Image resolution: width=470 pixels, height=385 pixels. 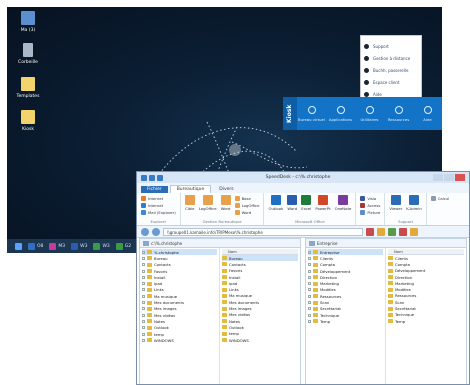 What do you see at coordinates (303, 177) in the screenshot?
I see `window-titlebar: SpeedDesk - c:\%.christophe` at bounding box center [303, 177].